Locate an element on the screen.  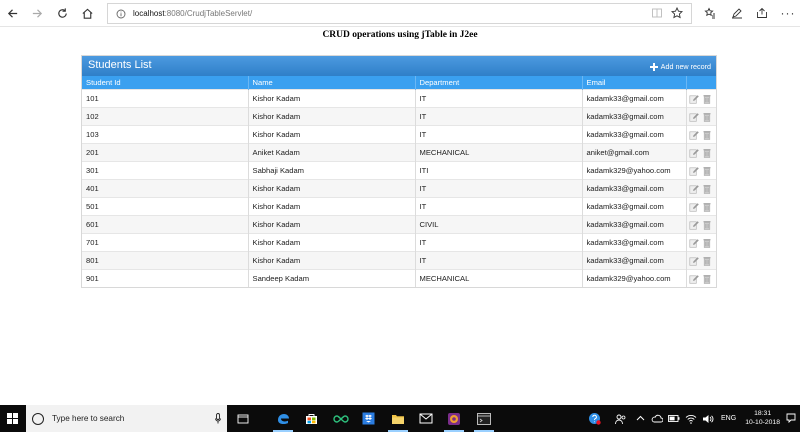
notifications-icon is located at coordinates (791, 418).